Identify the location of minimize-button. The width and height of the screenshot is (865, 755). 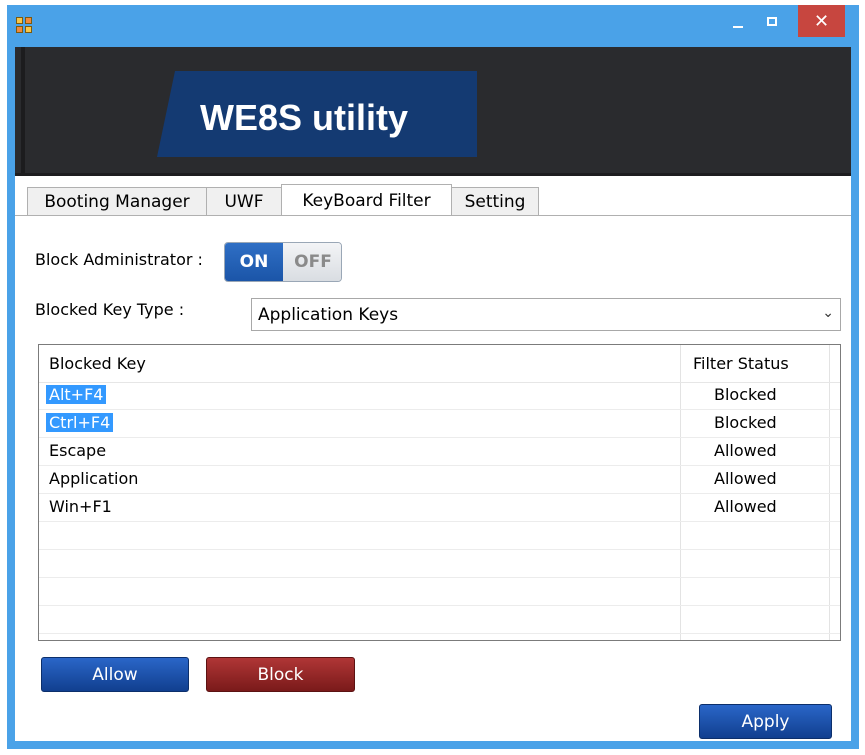
(738, 21).